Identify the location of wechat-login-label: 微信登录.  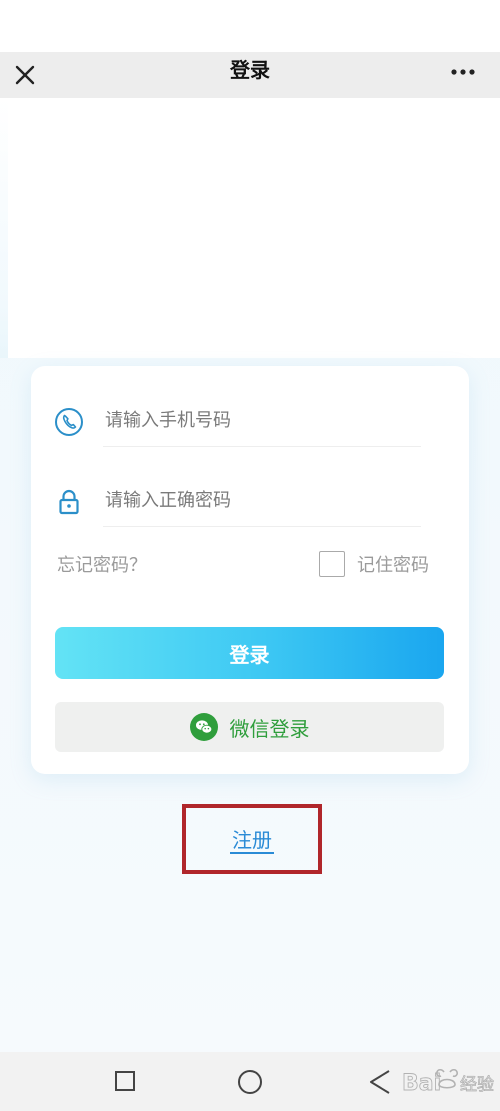
(269, 728).